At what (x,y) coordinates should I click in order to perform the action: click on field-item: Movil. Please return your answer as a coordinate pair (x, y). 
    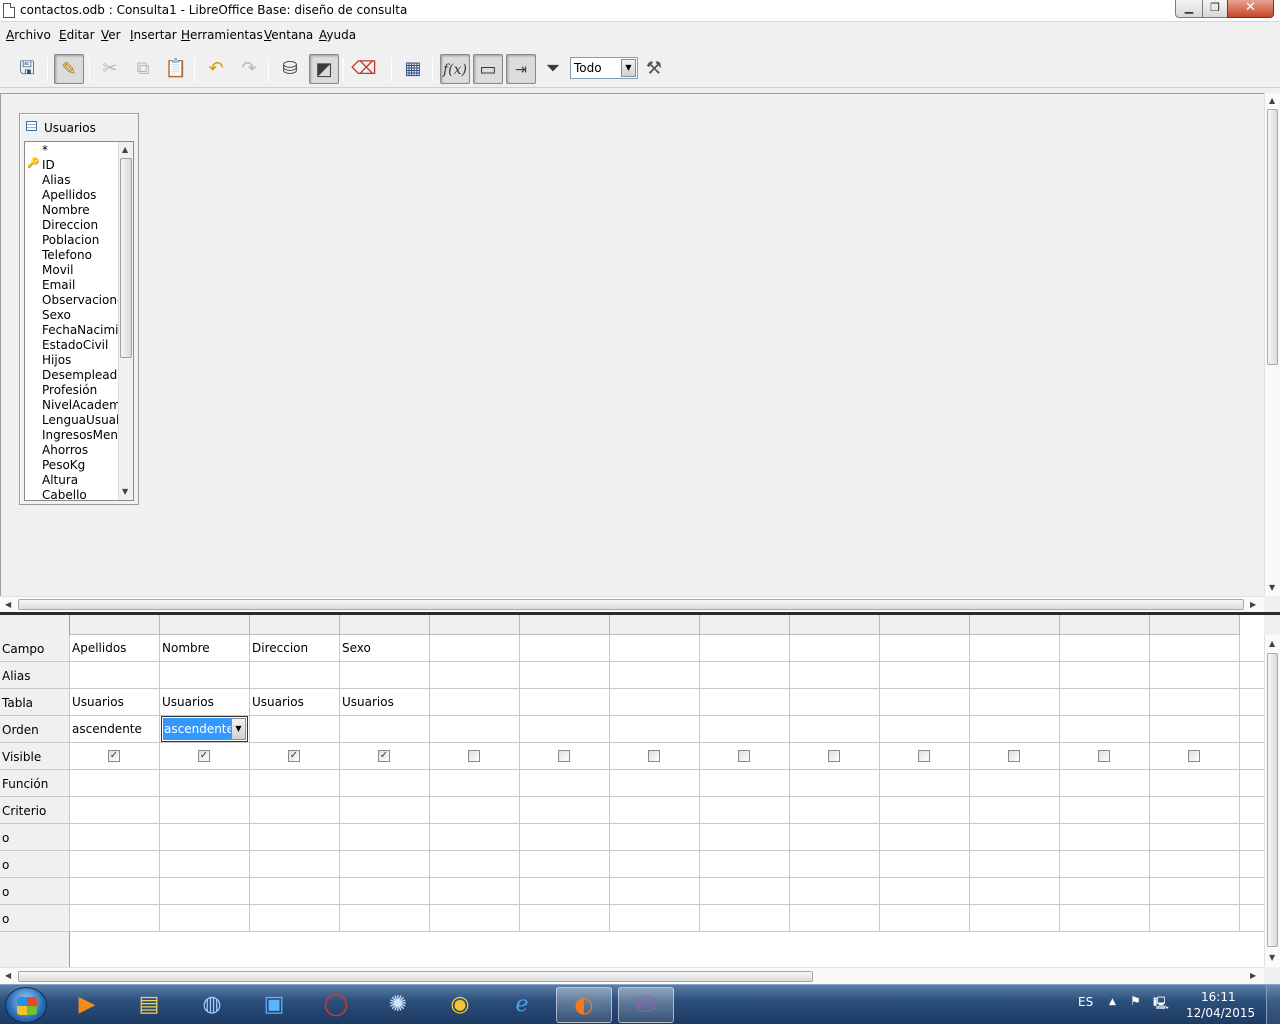
    Looking at the image, I should click on (80, 270).